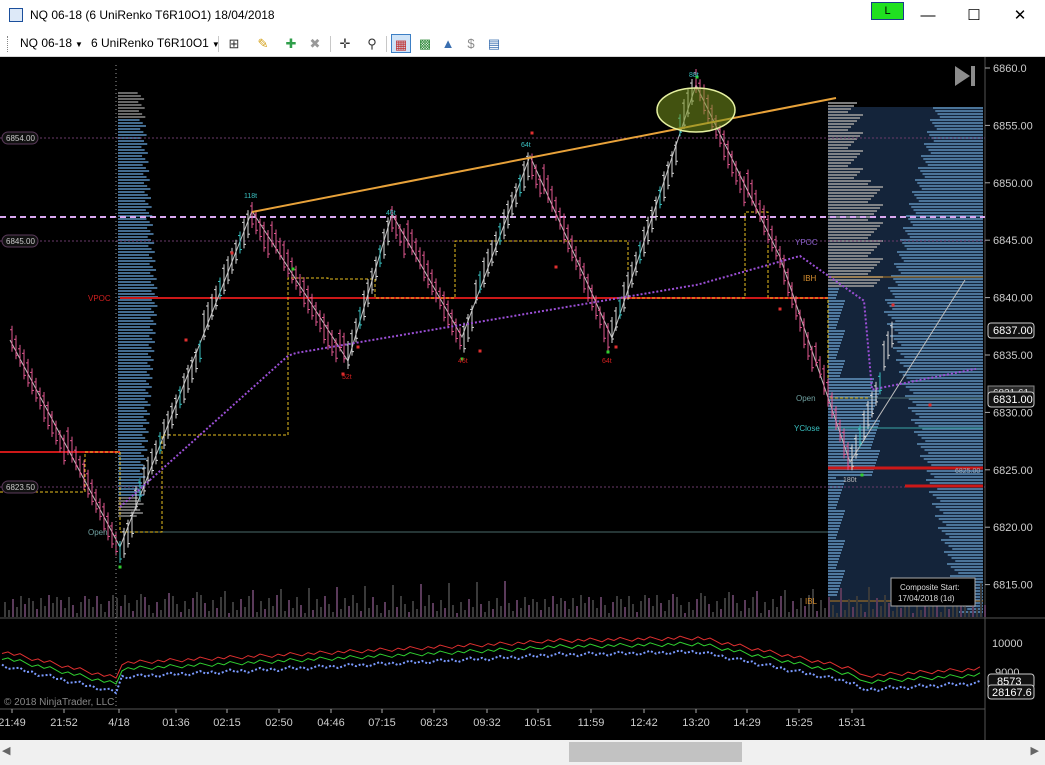 This screenshot has width=1045, height=765. Describe the element at coordinates (928, 15) in the screenshot. I see `minimize-icon: —` at that location.